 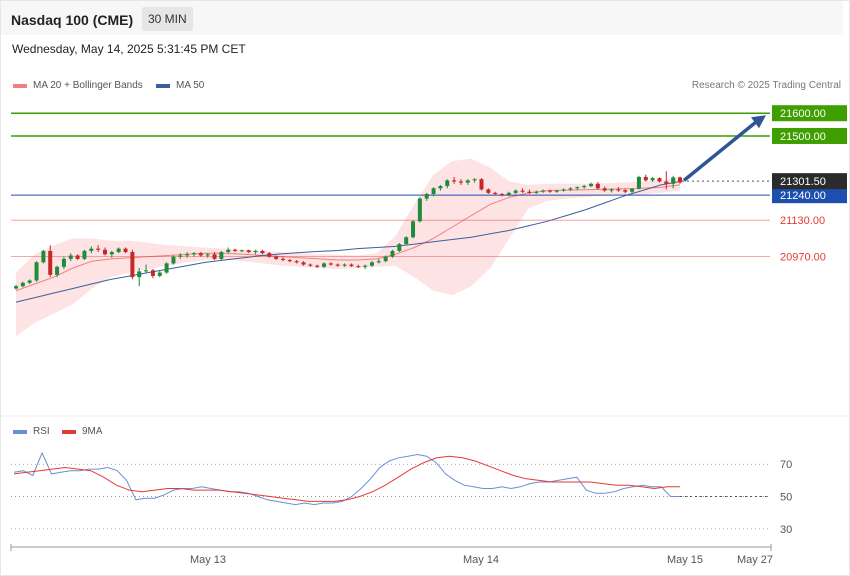 What do you see at coordinates (802, 221) in the screenshot?
I see `level-label-21130.00: 21130.00` at bounding box center [802, 221].